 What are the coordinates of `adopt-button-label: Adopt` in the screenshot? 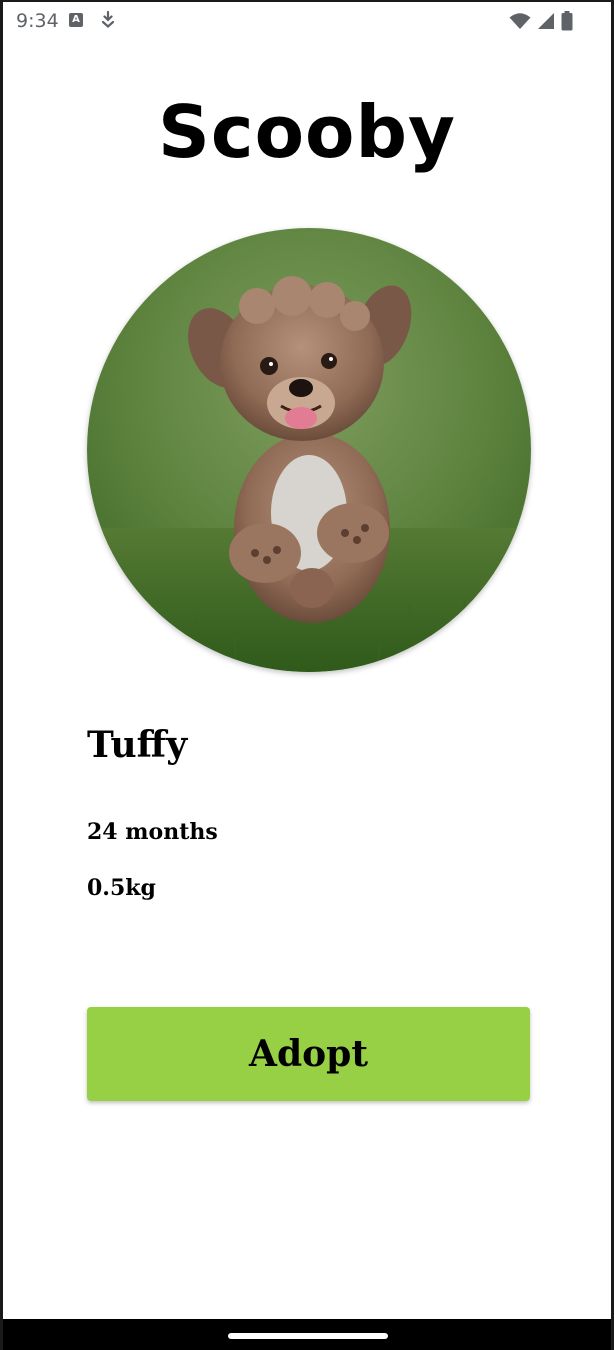 It's located at (308, 1054).